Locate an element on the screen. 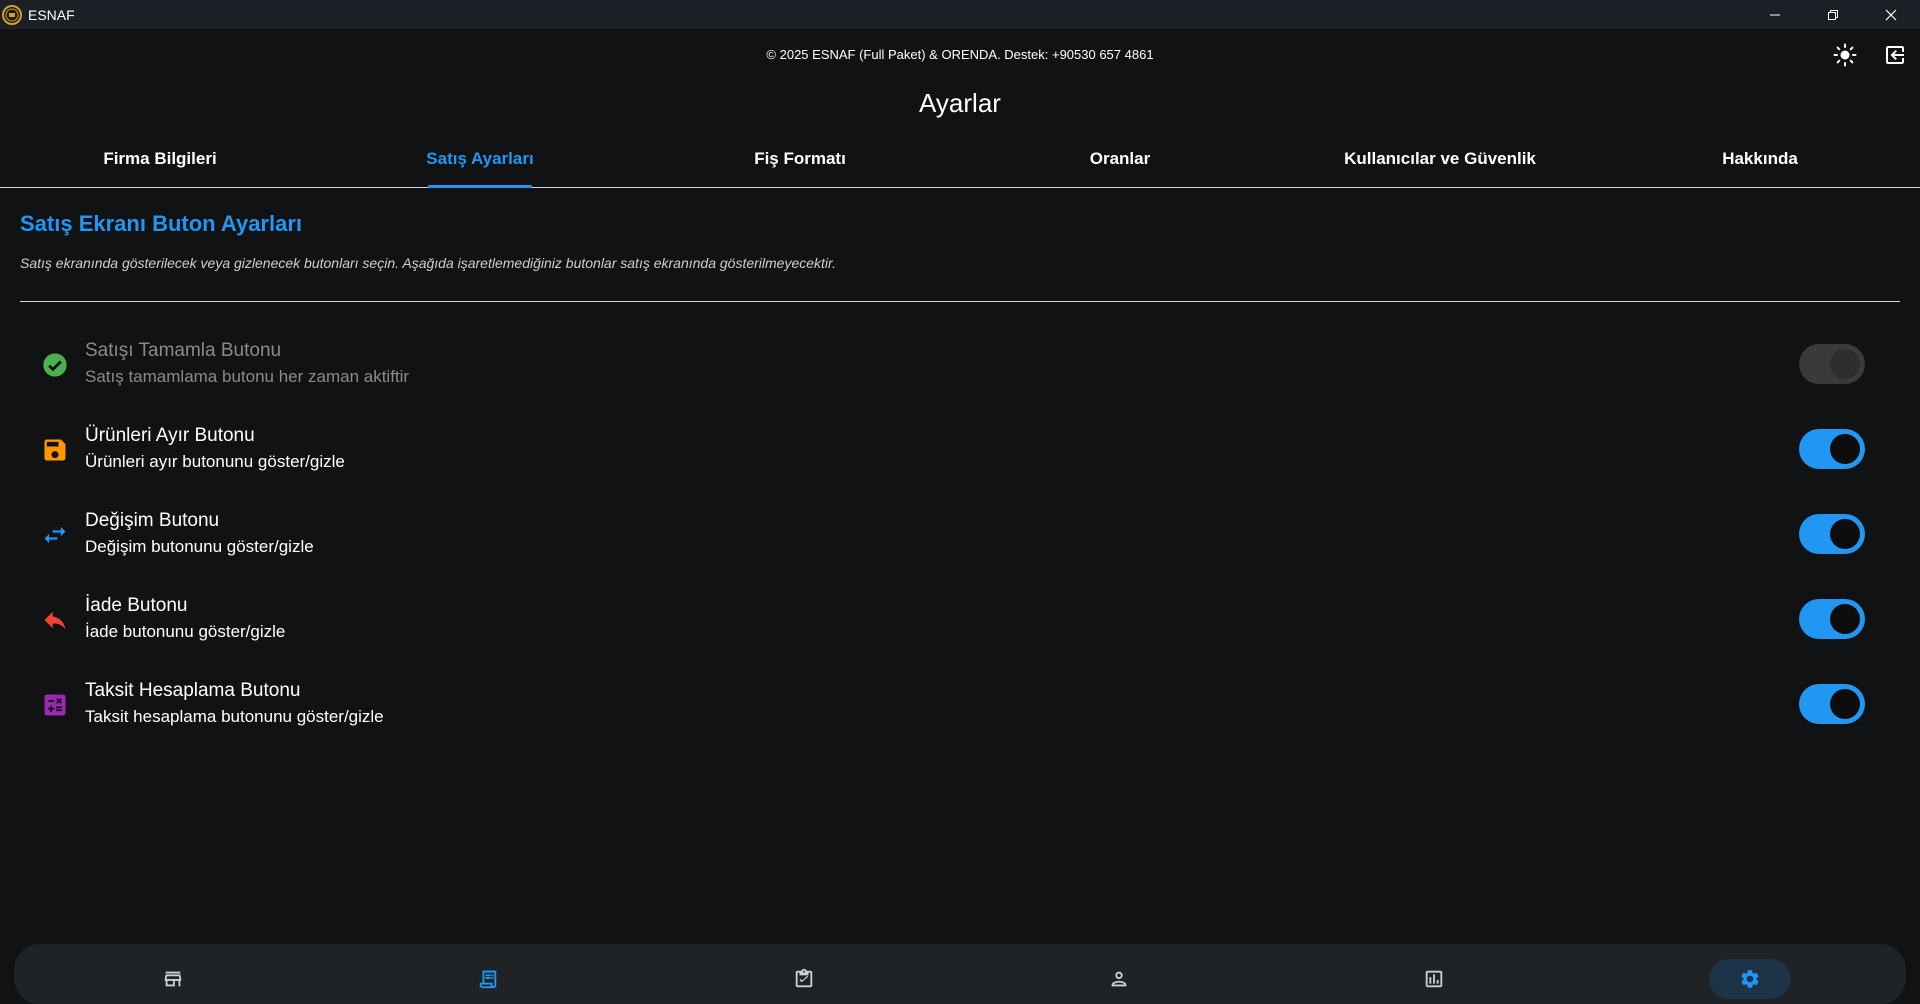  person-icon is located at coordinates (1119, 979).